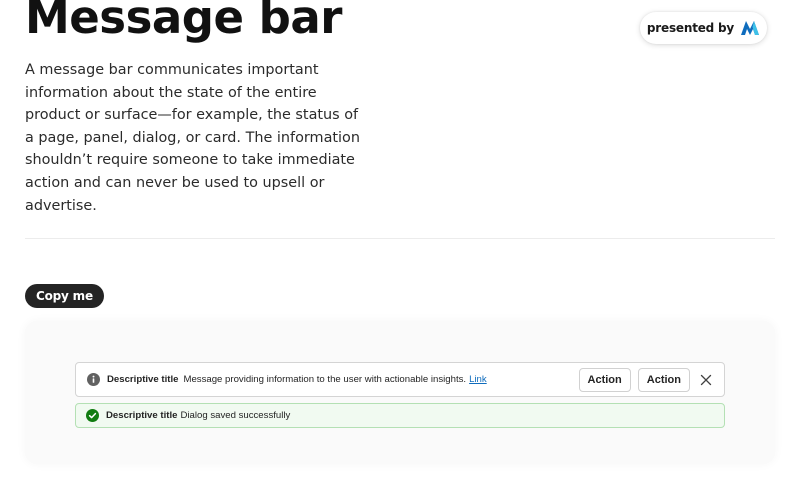  I want to click on info-icon, so click(93, 379).